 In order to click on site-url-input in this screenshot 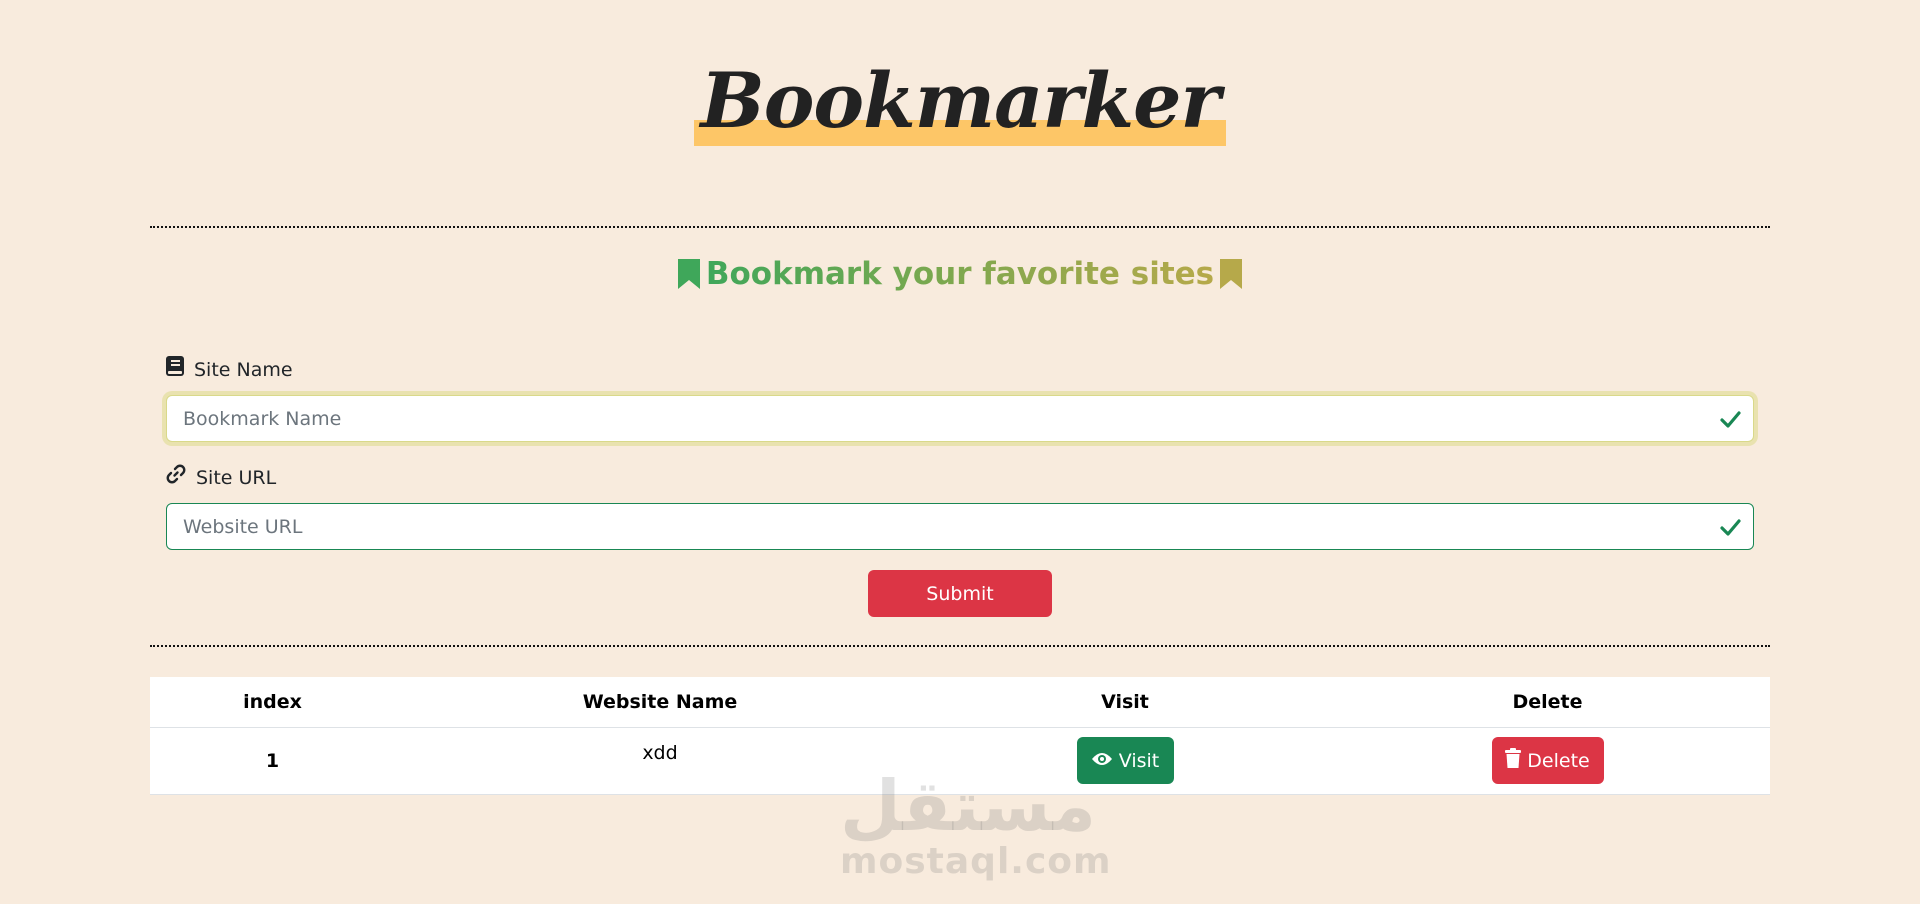, I will do `click(917, 526)`.